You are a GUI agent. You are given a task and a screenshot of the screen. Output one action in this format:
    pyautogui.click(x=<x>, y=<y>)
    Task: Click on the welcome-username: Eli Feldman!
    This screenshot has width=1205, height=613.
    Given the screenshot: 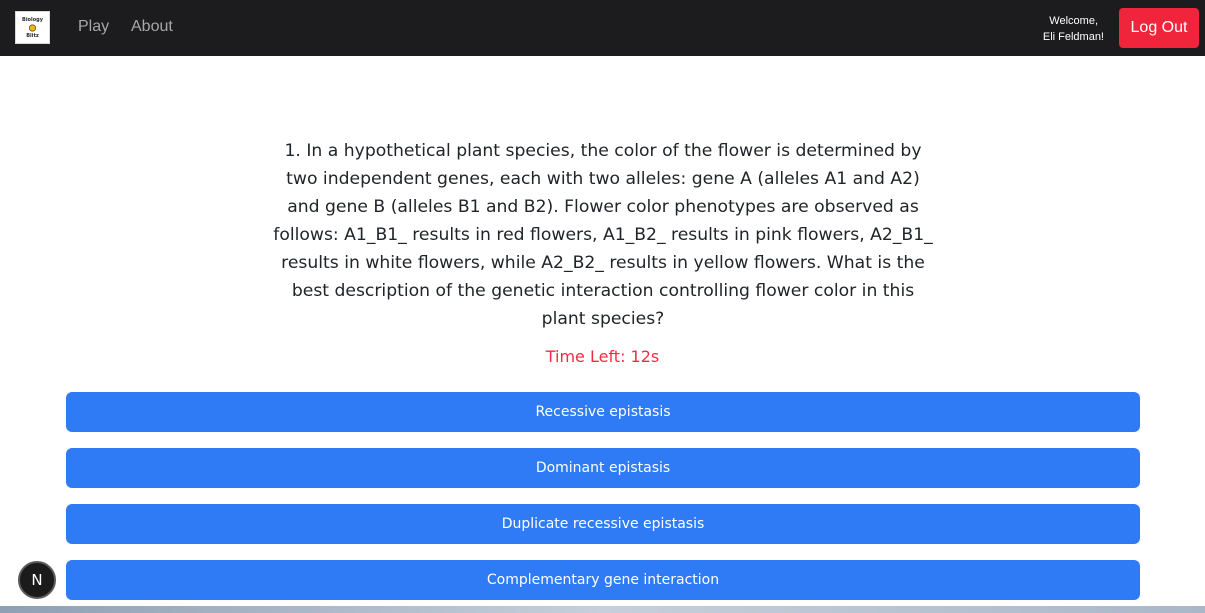 What is the action you would take?
    pyautogui.click(x=1073, y=37)
    